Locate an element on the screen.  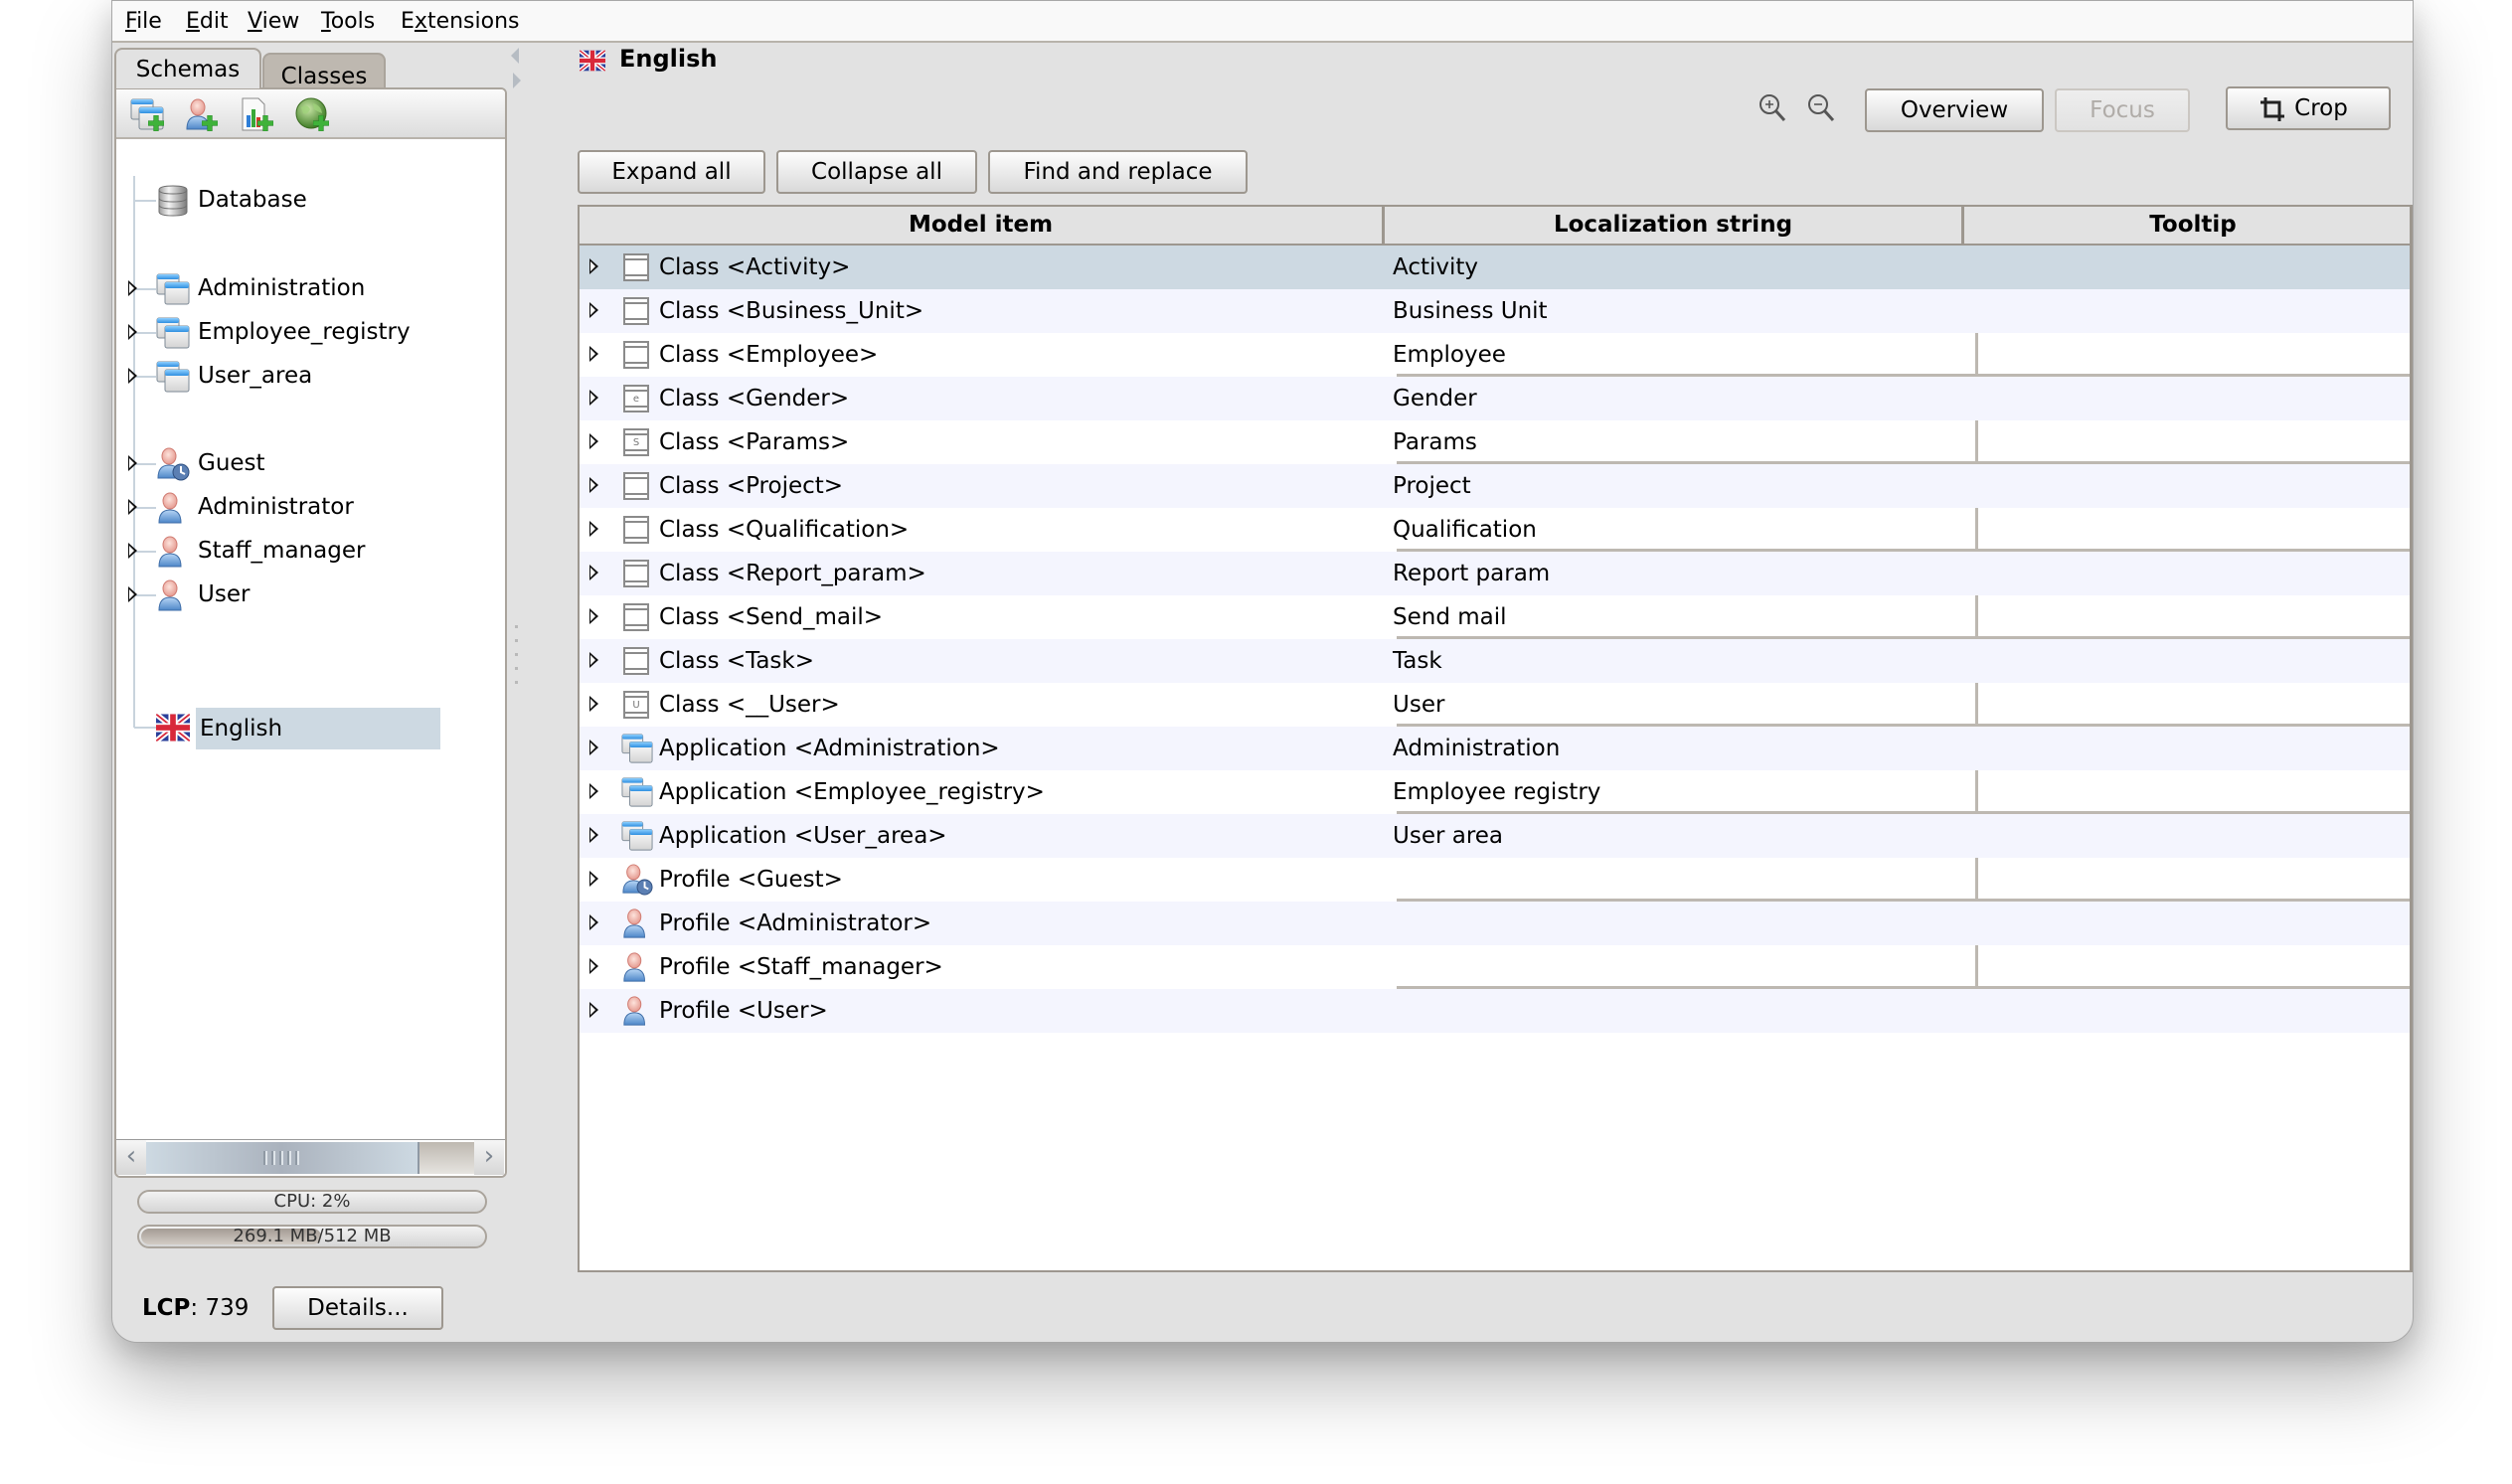
localization-string: User area is located at coordinates (1448, 836).